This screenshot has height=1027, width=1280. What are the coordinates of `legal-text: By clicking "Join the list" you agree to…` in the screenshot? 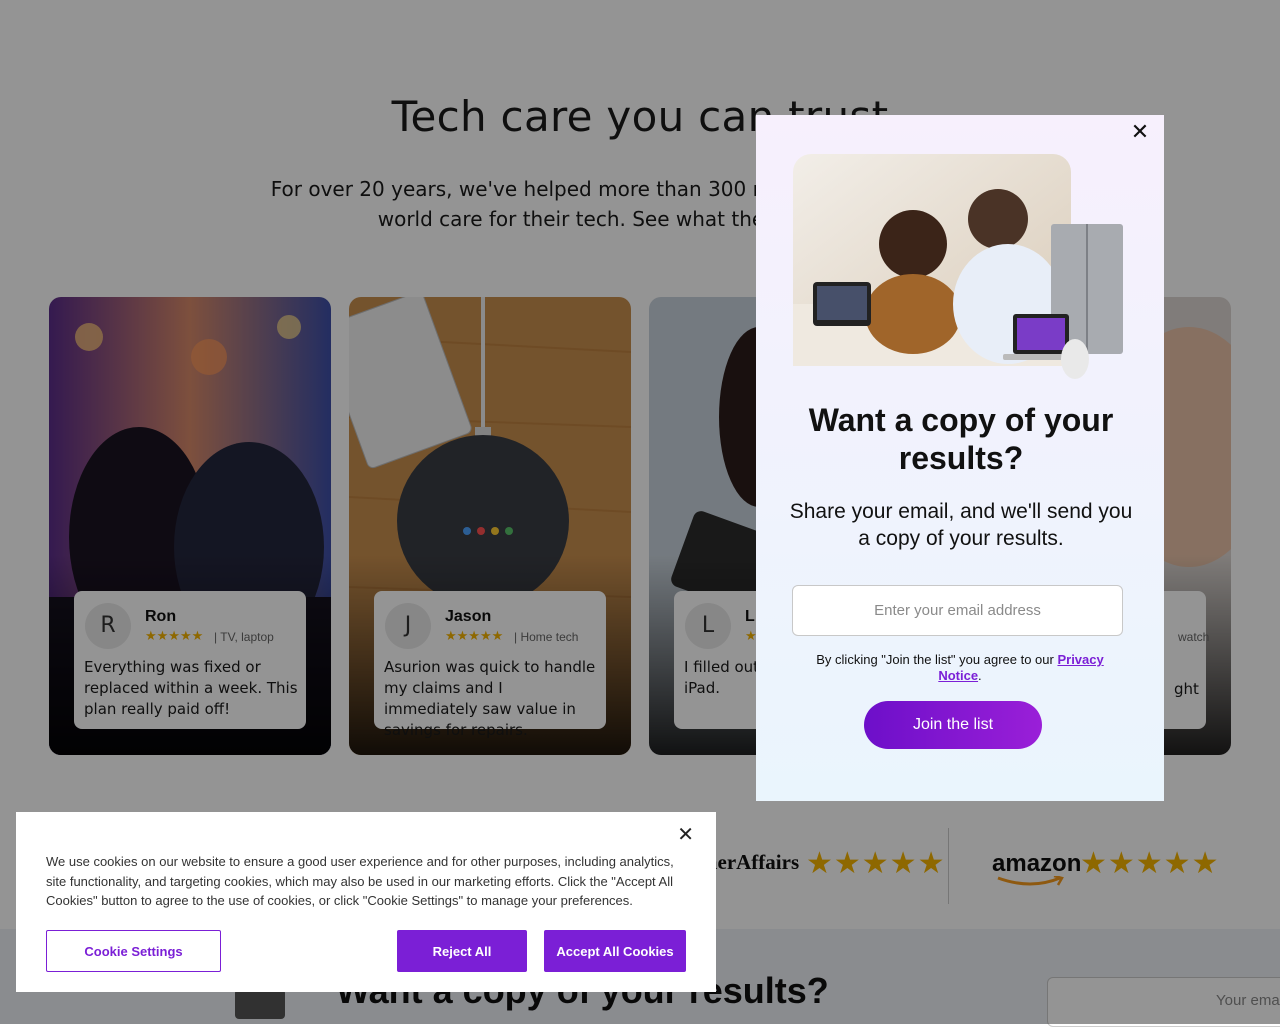 It's located at (935, 659).